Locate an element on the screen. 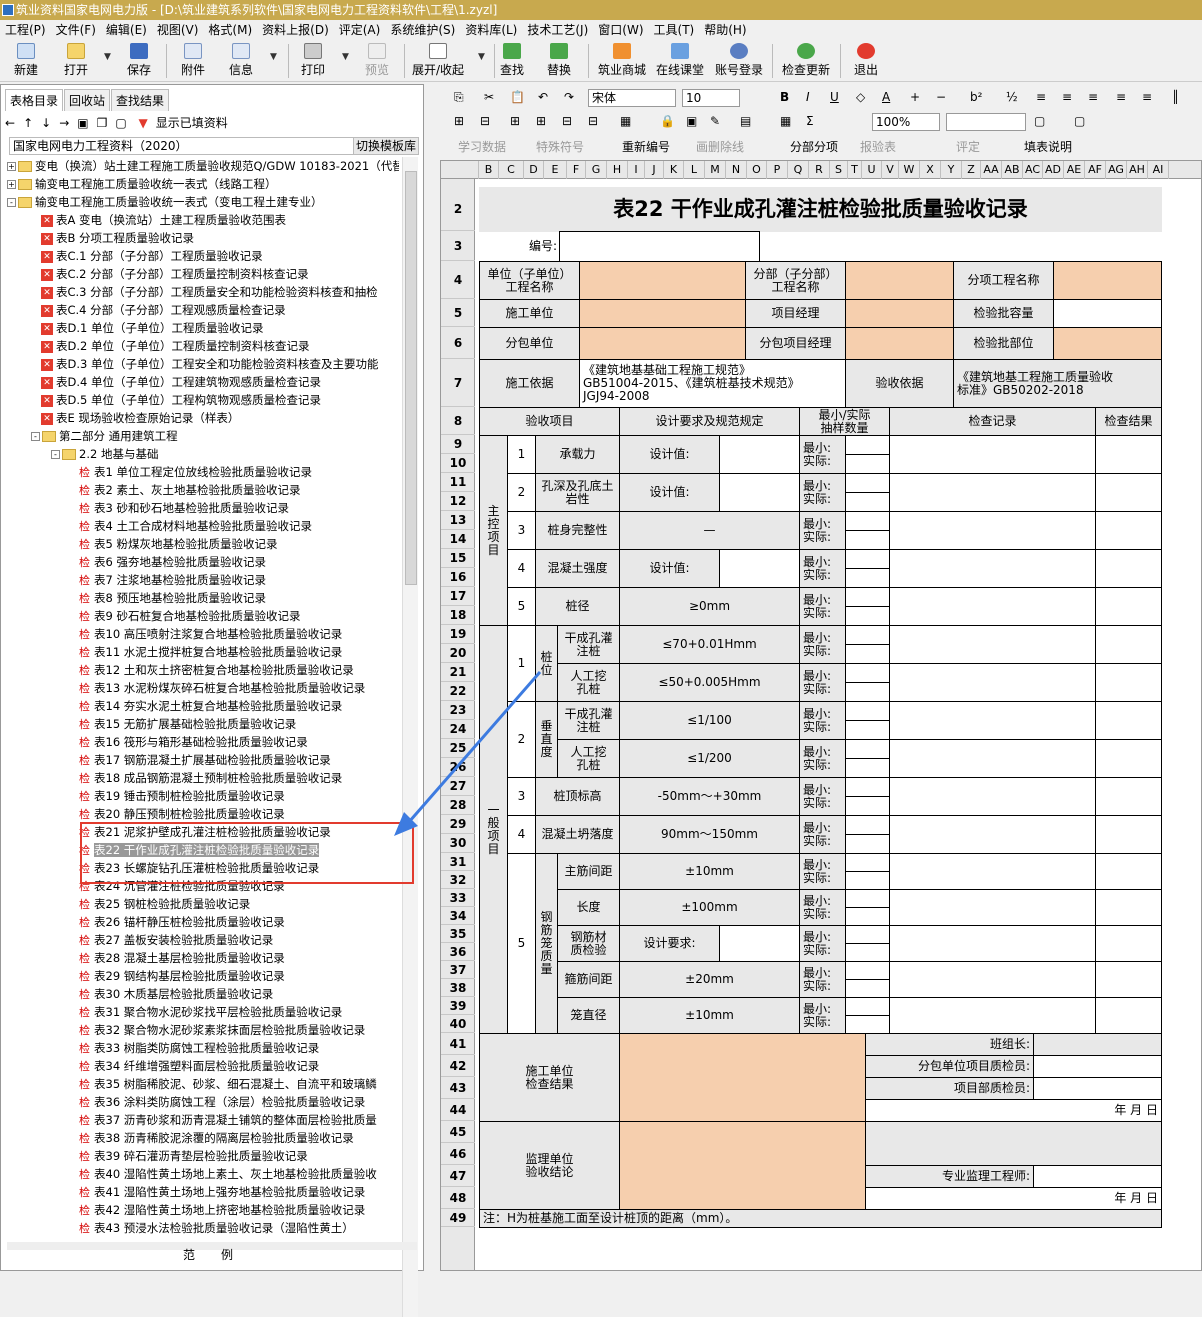 This screenshot has width=1202, height=1317. row-header: 27 is located at coordinates (458, 786).